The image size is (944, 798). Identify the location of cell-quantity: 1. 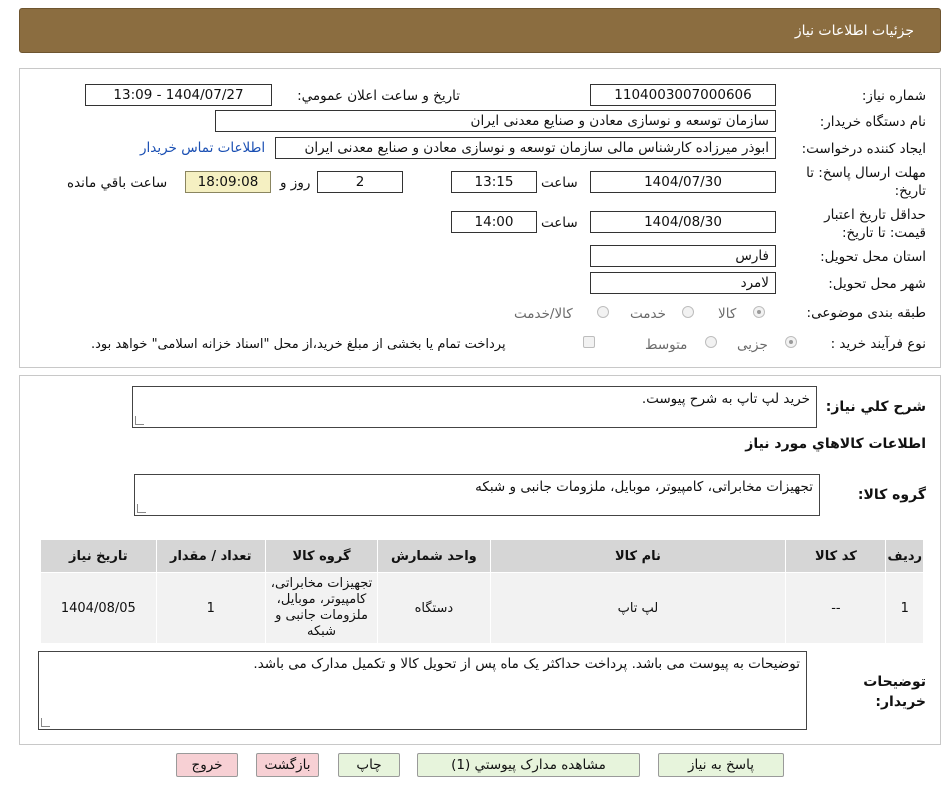
(210, 608).